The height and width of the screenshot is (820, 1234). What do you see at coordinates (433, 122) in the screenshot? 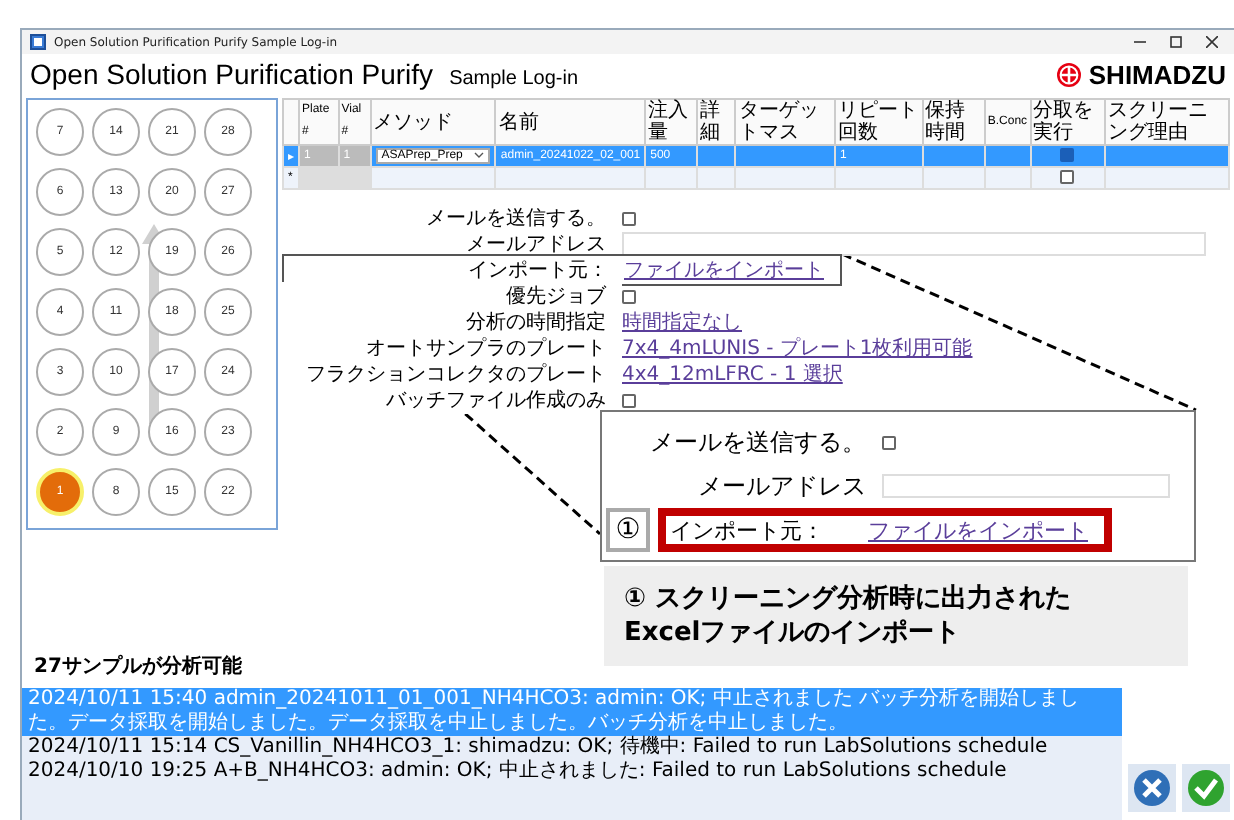
I see `column-header: メソッド` at bounding box center [433, 122].